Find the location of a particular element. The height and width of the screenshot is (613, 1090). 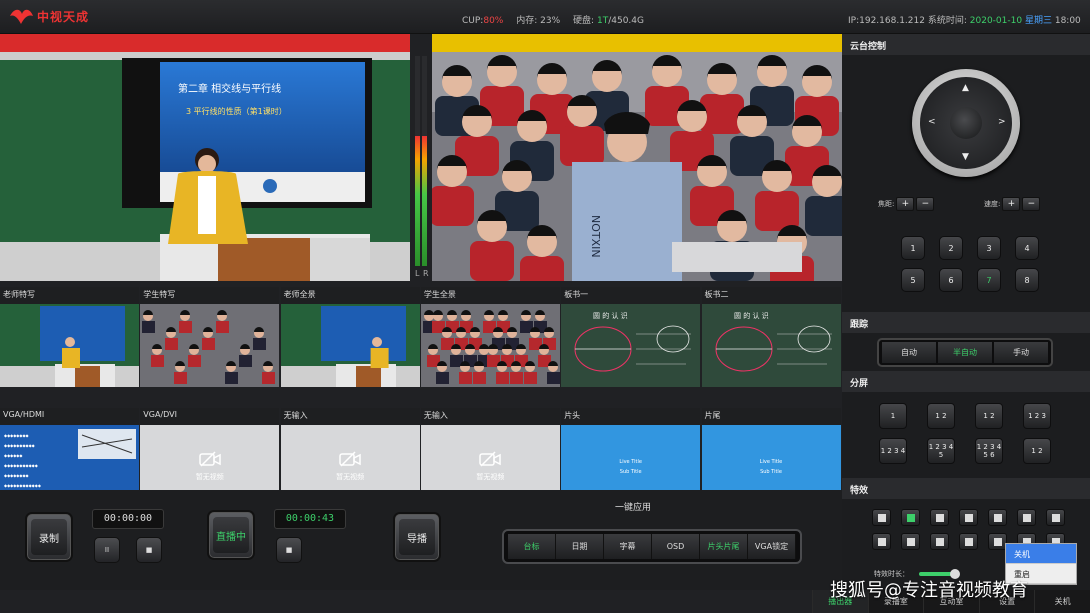

guide-button: 导播 is located at coordinates (417, 537).